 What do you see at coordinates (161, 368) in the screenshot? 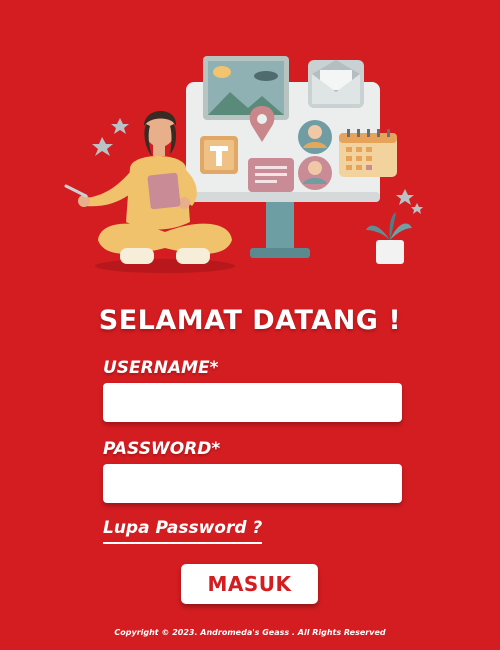
I see `username-label: USERNAME*` at bounding box center [161, 368].